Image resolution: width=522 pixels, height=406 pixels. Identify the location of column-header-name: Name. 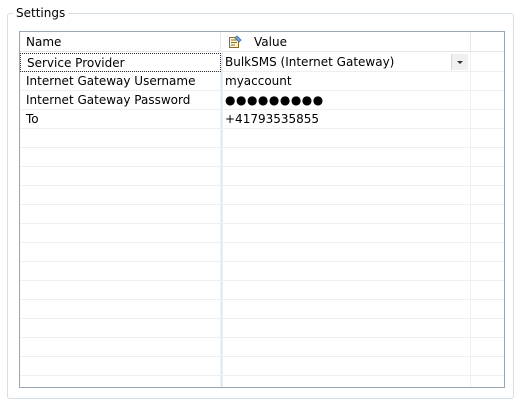
(120, 42).